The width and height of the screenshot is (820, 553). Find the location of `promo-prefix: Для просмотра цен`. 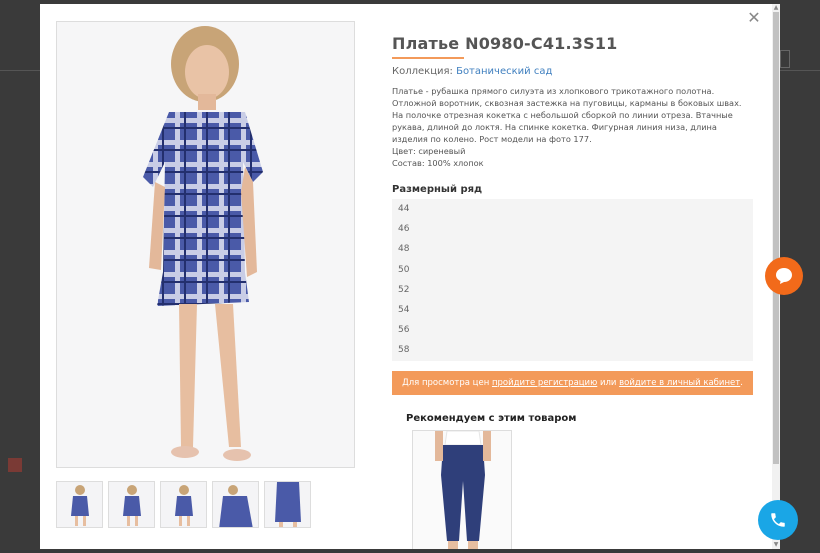

promo-prefix: Для просмотра цен is located at coordinates (446, 383).